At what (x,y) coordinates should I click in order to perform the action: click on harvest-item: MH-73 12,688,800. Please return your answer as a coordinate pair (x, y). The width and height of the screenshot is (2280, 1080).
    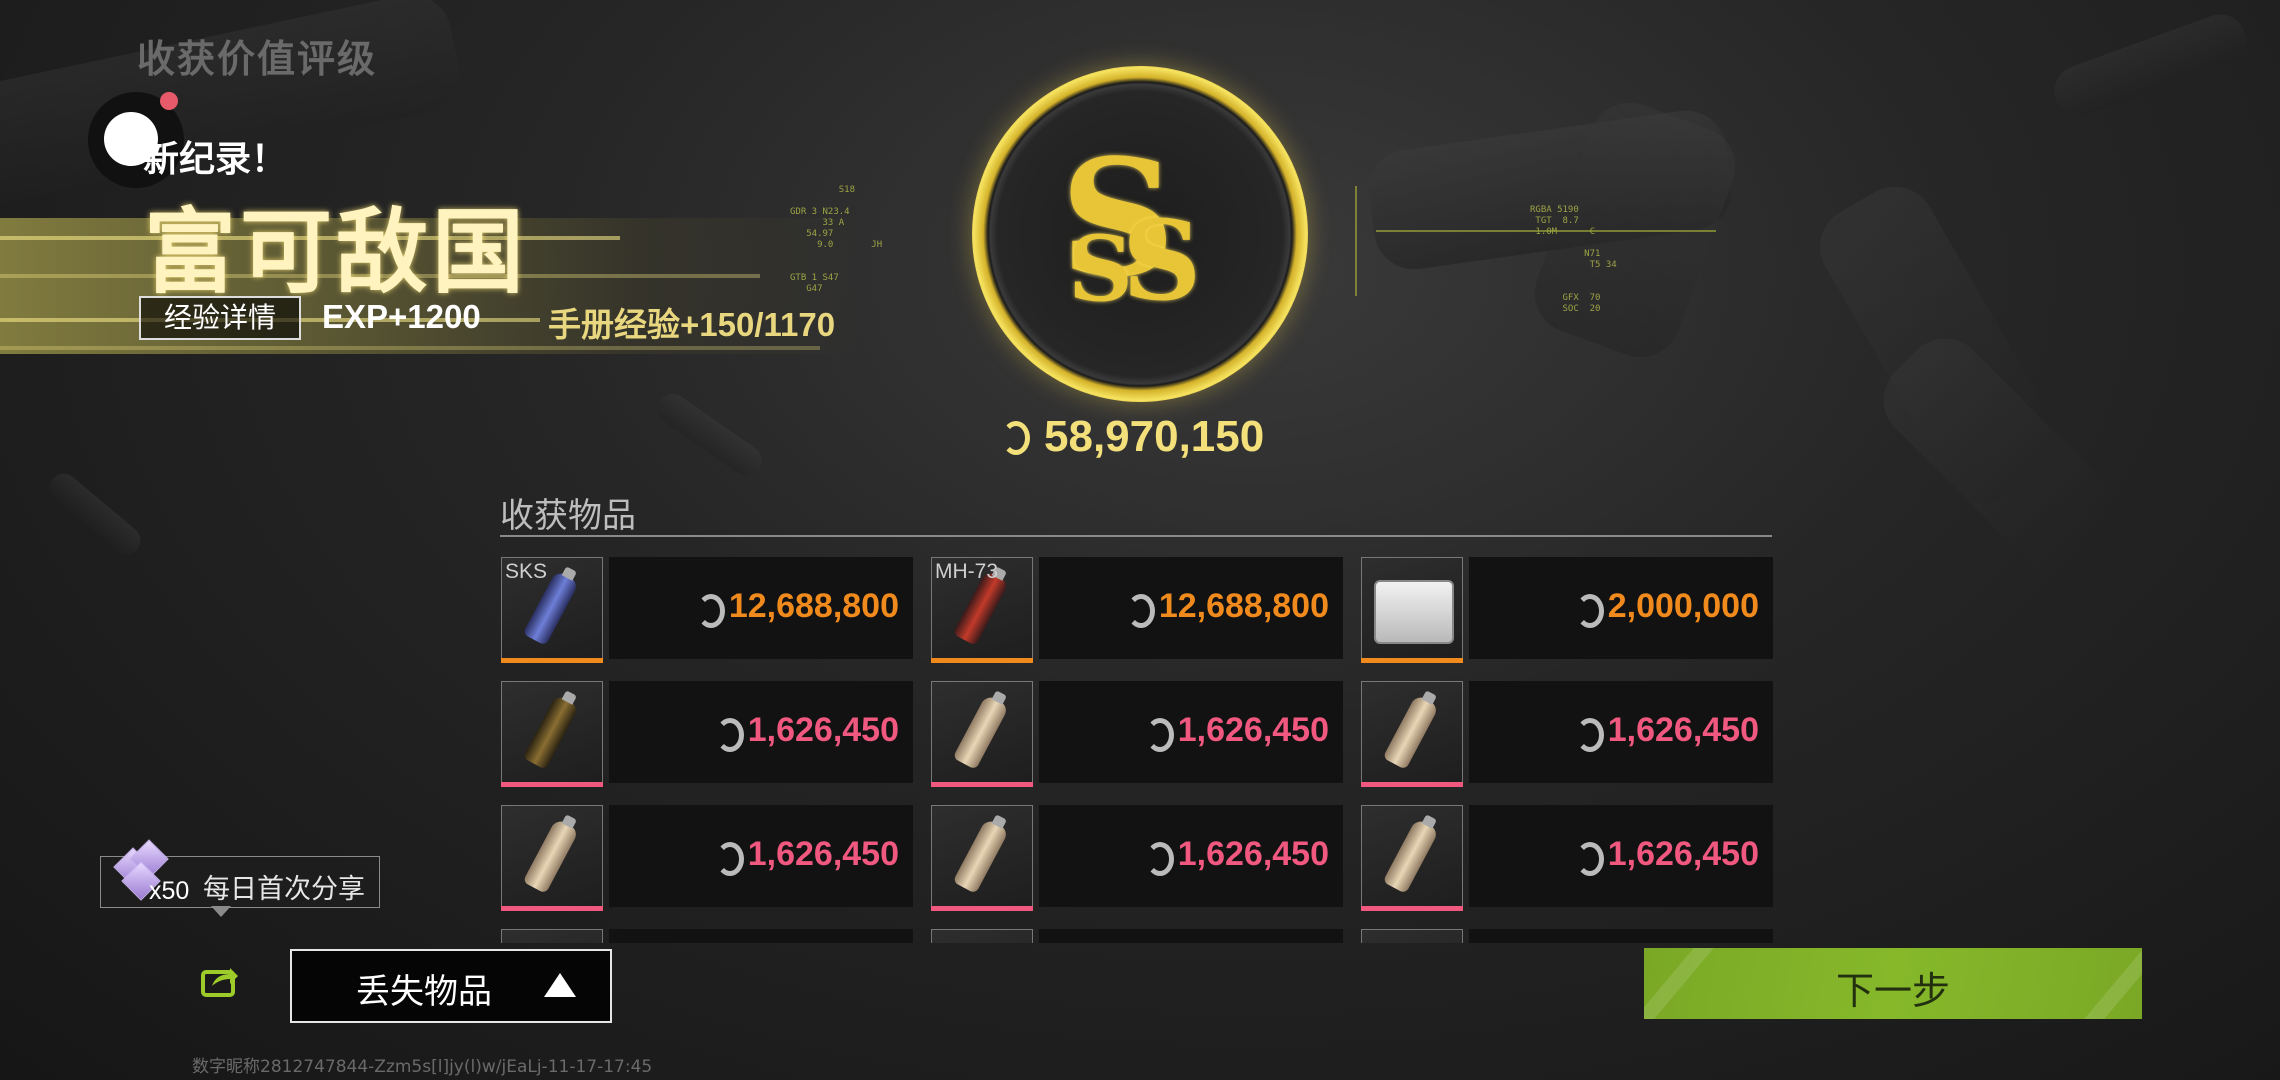
    Looking at the image, I should click on (1137, 610).